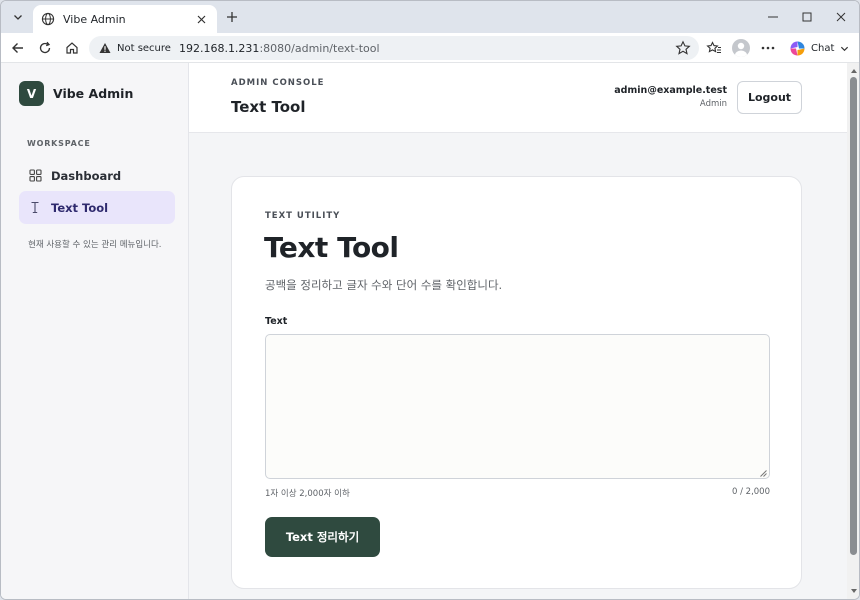  I want to click on brand: V Vibe Admin, so click(76, 93).